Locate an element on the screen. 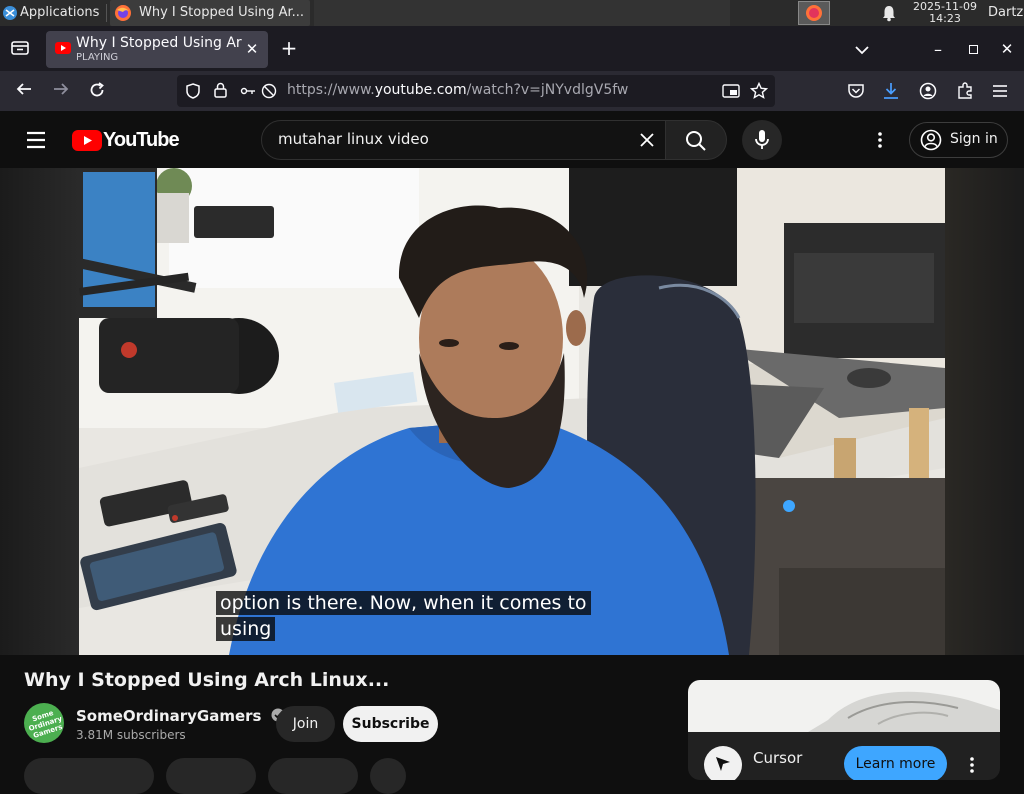 This screenshot has width=1024, height=794. channel-avatar-text: Some Ordinary Gamers is located at coordinates (45, 724).